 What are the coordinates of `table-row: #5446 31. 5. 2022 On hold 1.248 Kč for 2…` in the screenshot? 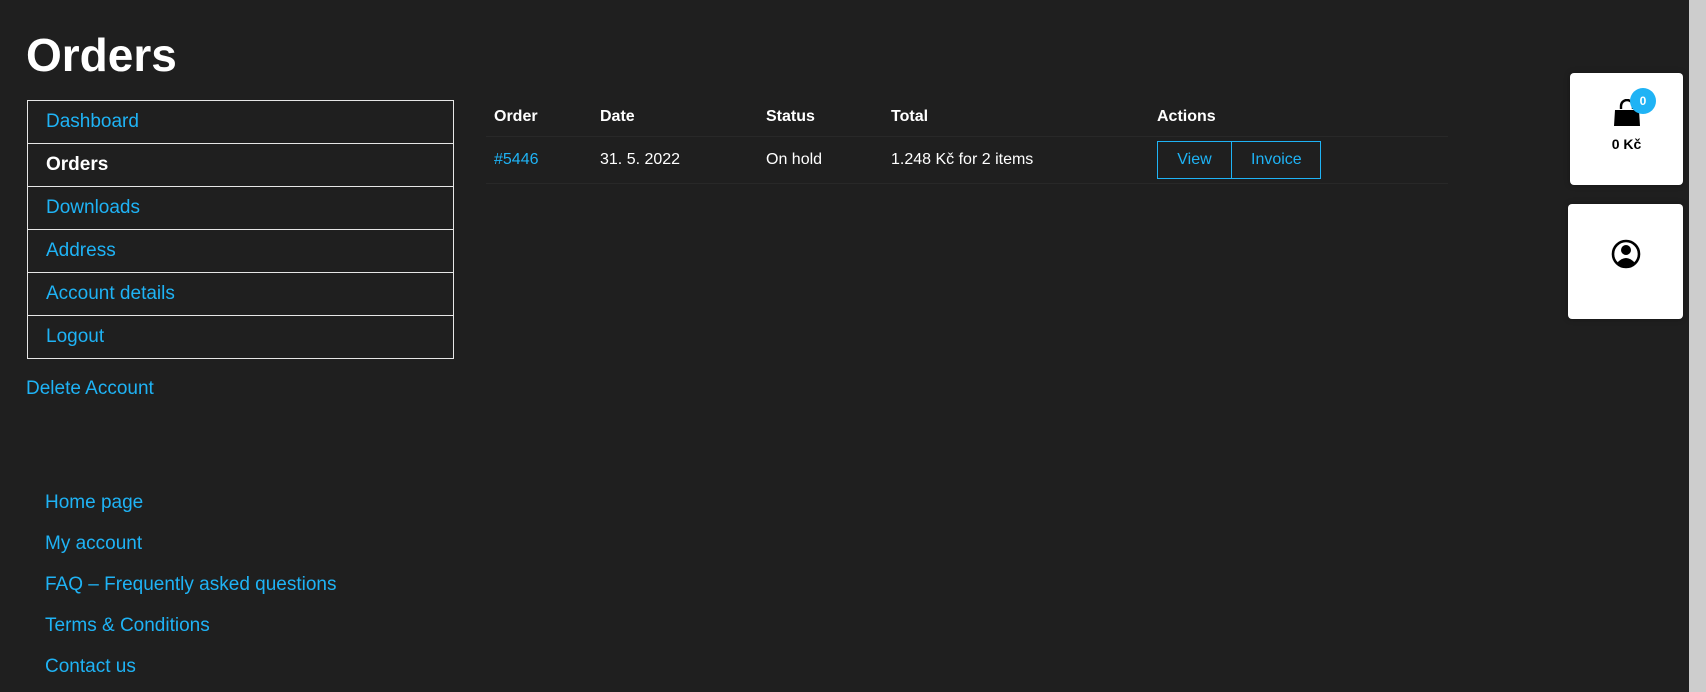 It's located at (967, 160).